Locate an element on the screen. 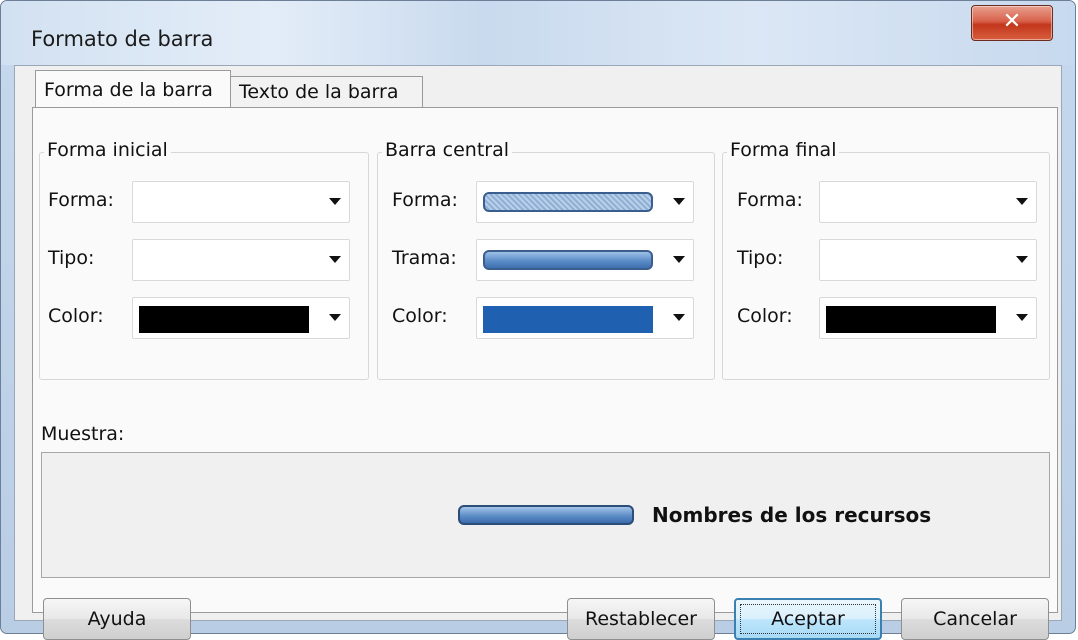 This screenshot has width=1078, height=640. help-button: Ayuda is located at coordinates (117, 619).